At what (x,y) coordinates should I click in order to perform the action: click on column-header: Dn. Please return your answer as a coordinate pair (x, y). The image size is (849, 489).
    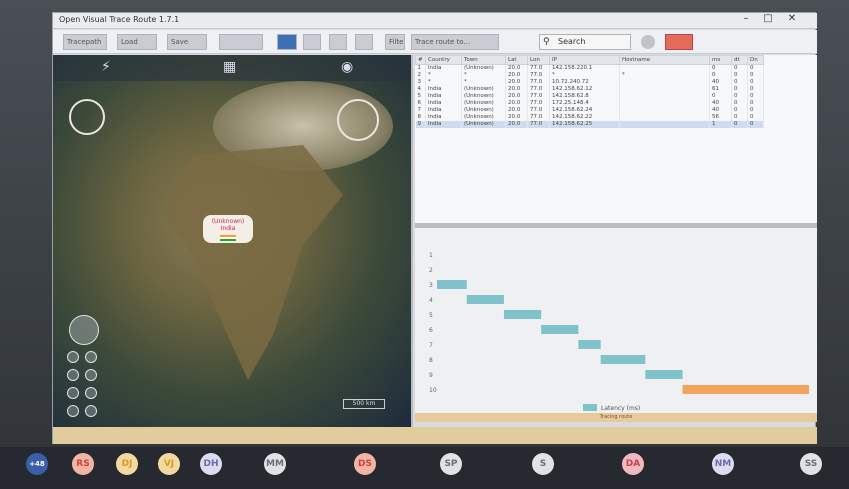
    Looking at the image, I should click on (755, 60).